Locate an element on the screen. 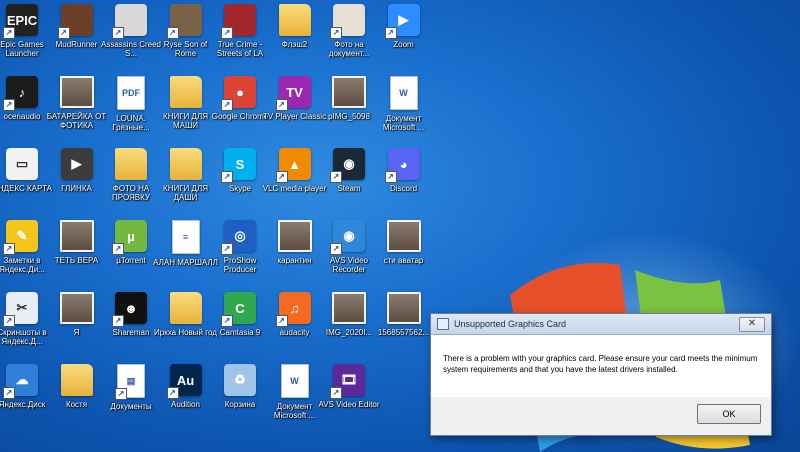 The height and width of the screenshot is (452, 800). desktop-icon: ◎ ↗ ProShow Producer is located at coordinates (240, 247).